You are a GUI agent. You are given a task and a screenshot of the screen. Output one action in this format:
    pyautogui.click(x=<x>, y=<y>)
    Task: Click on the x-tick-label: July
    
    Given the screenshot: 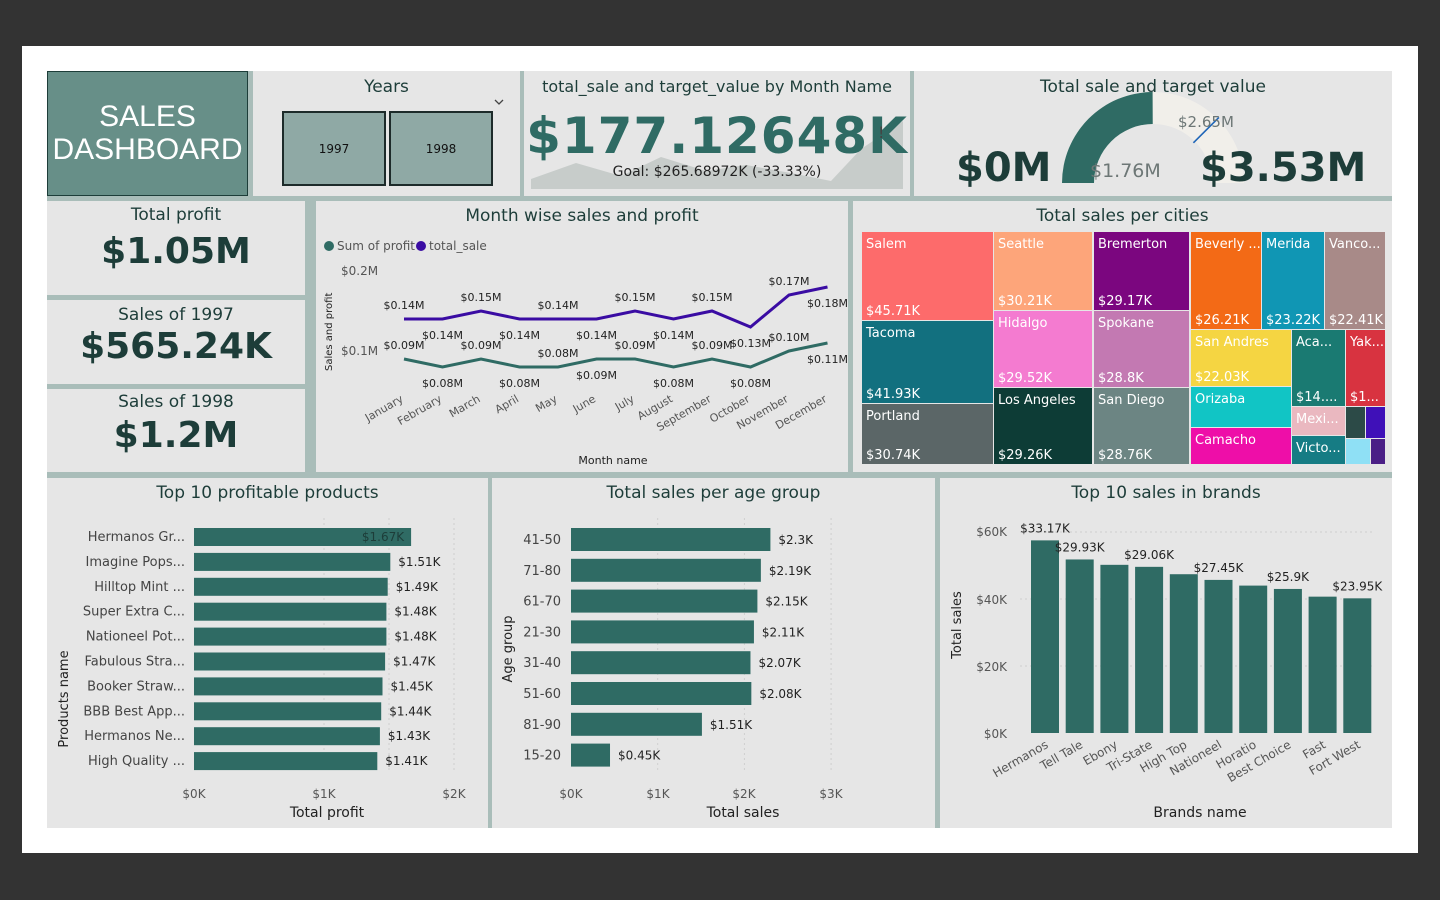 What is the action you would take?
    pyautogui.click(x=624, y=403)
    